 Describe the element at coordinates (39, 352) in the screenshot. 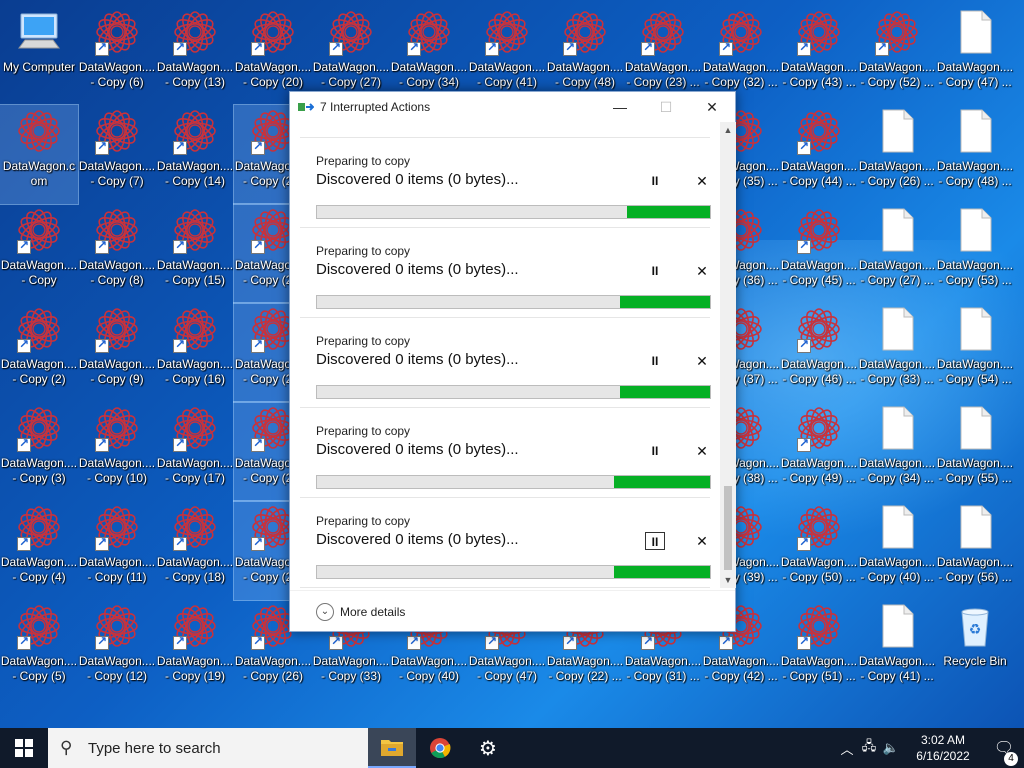

I see `desktop-icon: DataWagon.... - Copy (2)` at that location.